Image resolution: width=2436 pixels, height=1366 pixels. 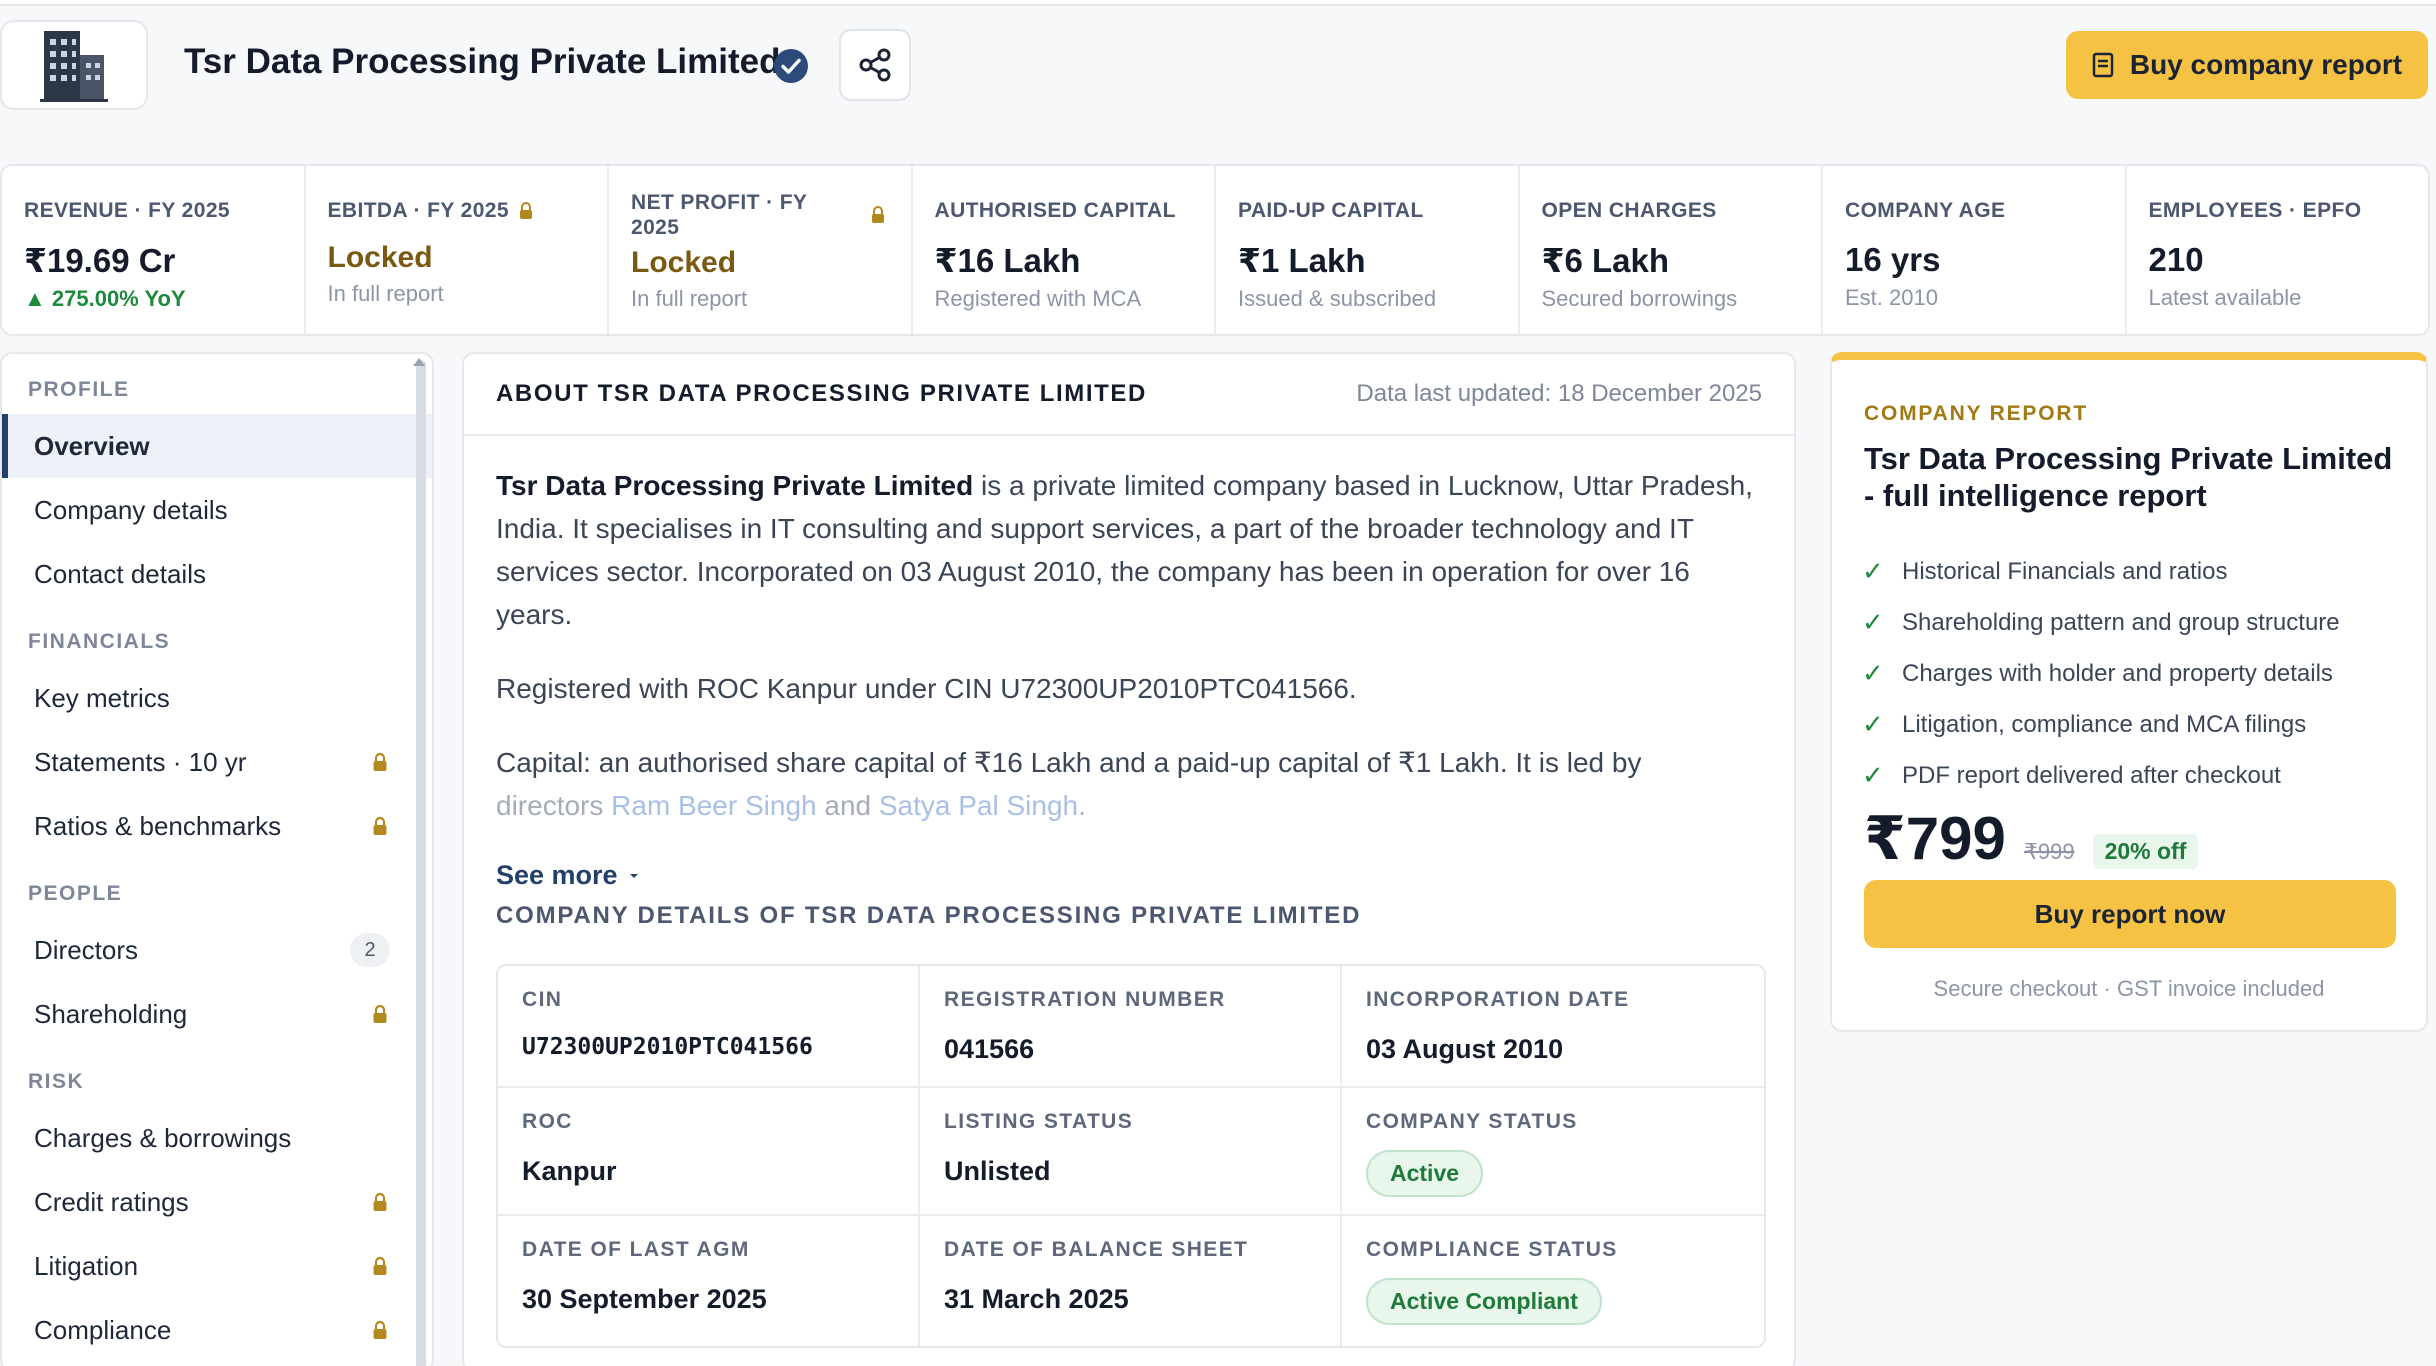 I want to click on metric-value: 16 yrs, so click(x=1893, y=259).